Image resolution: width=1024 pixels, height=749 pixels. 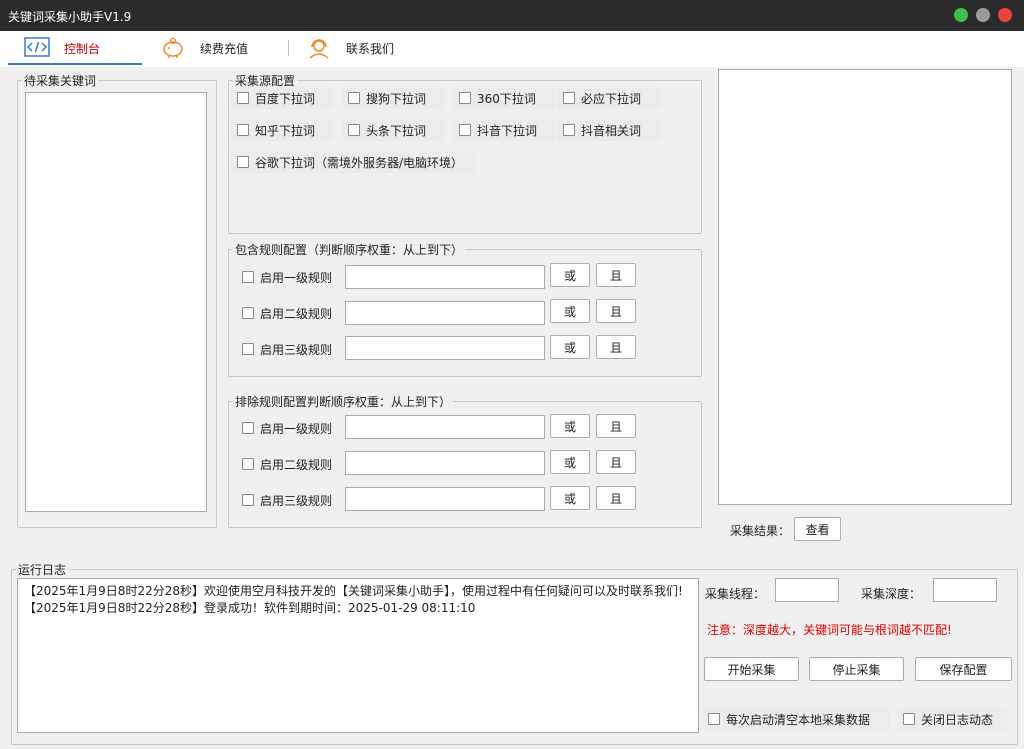 What do you see at coordinates (62, 48) in the screenshot?
I see `tab-console: 控制台` at bounding box center [62, 48].